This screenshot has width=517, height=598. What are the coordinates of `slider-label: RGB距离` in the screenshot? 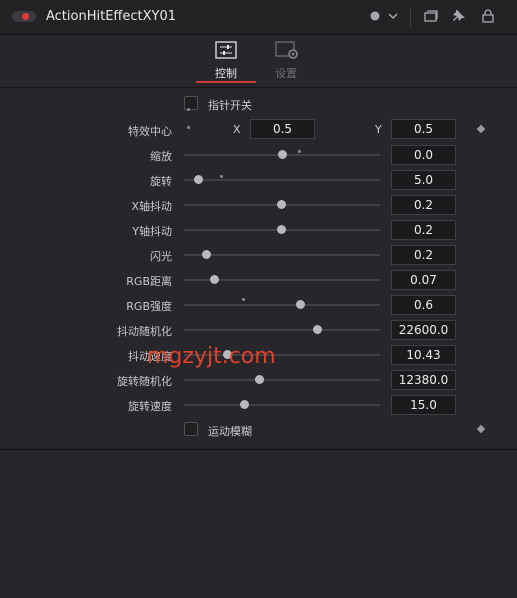 It's located at (149, 281).